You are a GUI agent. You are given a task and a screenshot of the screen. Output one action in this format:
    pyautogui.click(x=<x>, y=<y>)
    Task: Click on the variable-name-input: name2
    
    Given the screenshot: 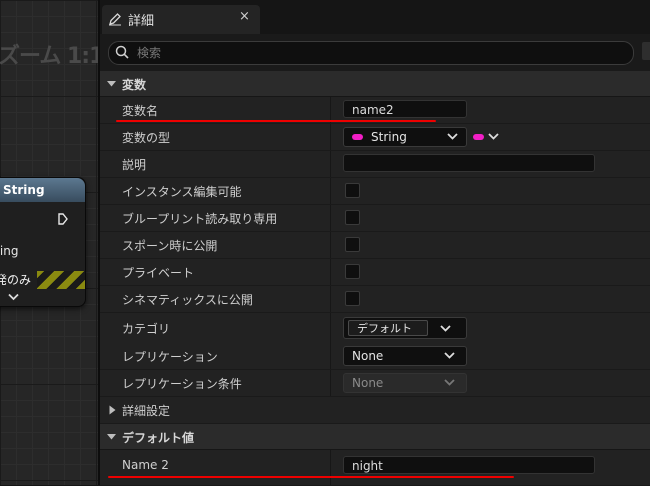 What is the action you would take?
    pyautogui.click(x=405, y=109)
    